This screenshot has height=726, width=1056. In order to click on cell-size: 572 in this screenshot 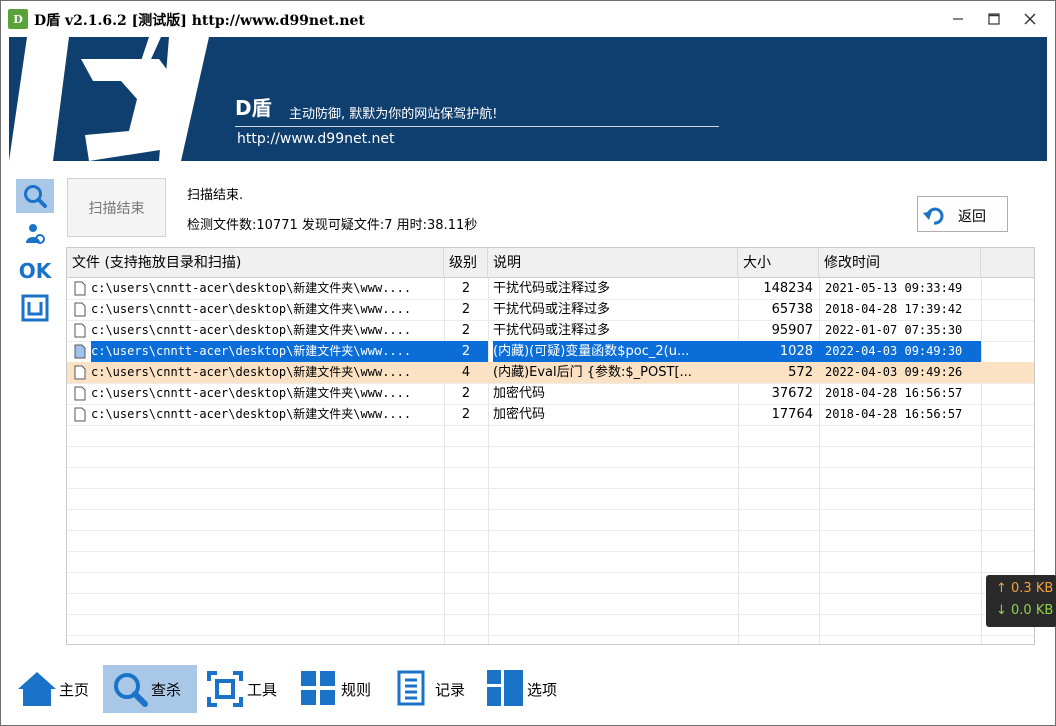, I will do `click(800, 372)`.